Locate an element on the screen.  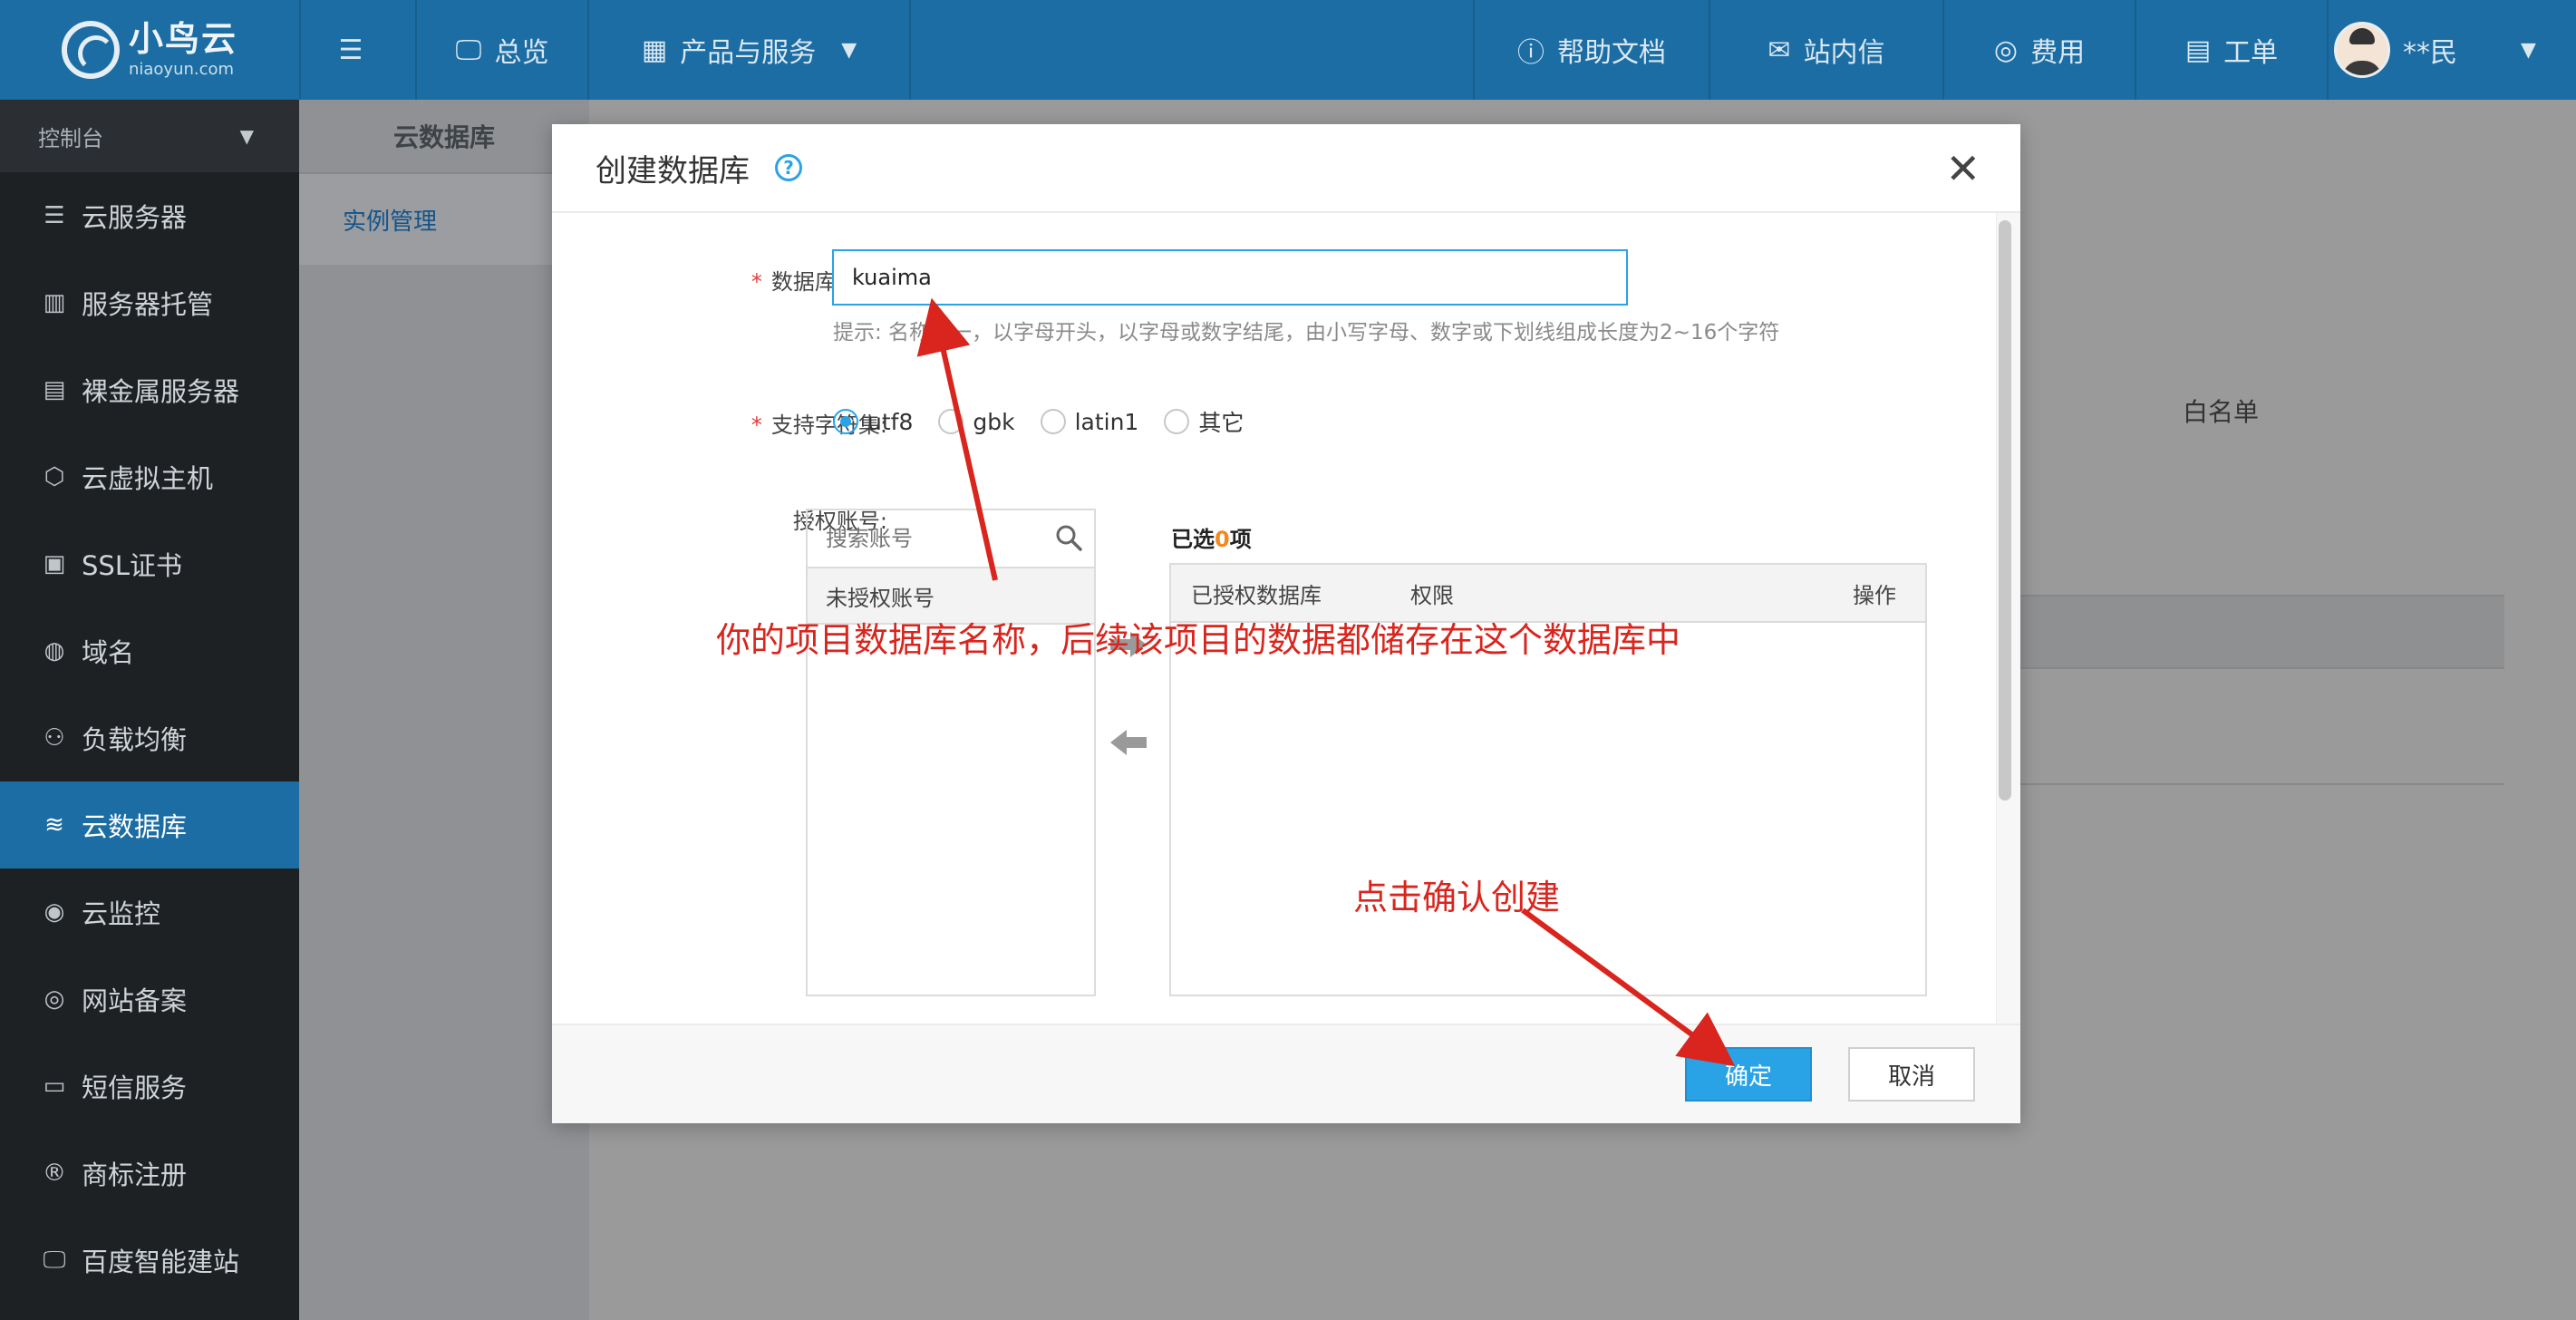
sidebar-item-label: 裸金属服务器 is located at coordinates (161, 391).